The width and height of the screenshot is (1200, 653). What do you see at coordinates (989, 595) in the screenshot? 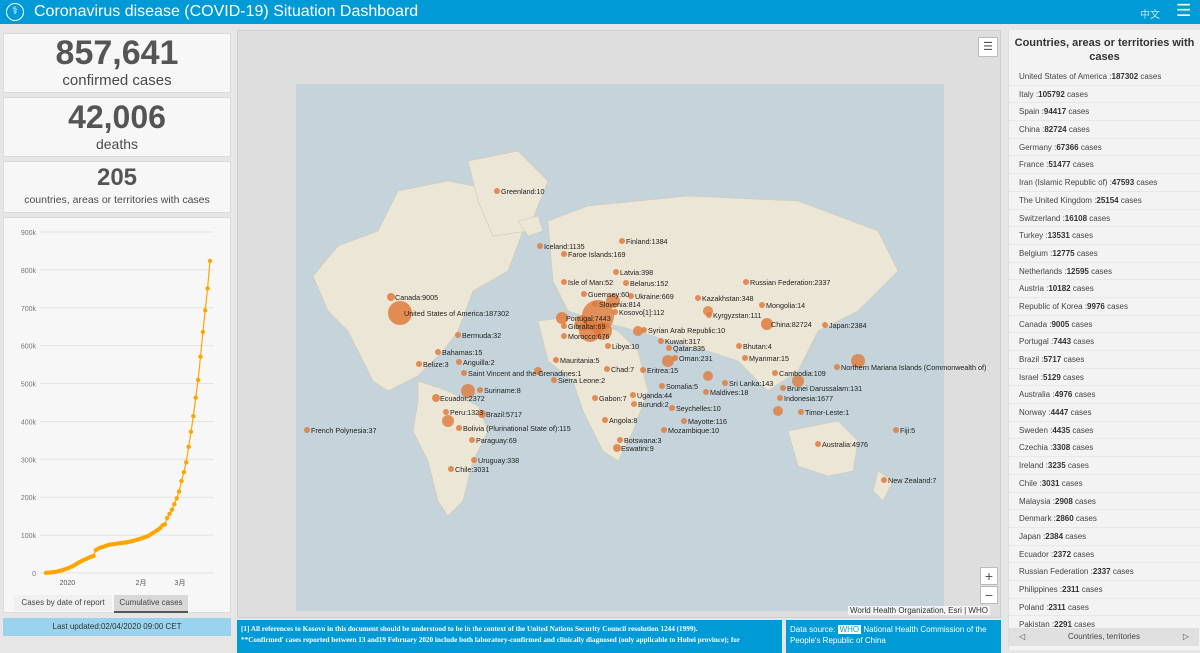
I see `zoom-out-button: −` at bounding box center [989, 595].